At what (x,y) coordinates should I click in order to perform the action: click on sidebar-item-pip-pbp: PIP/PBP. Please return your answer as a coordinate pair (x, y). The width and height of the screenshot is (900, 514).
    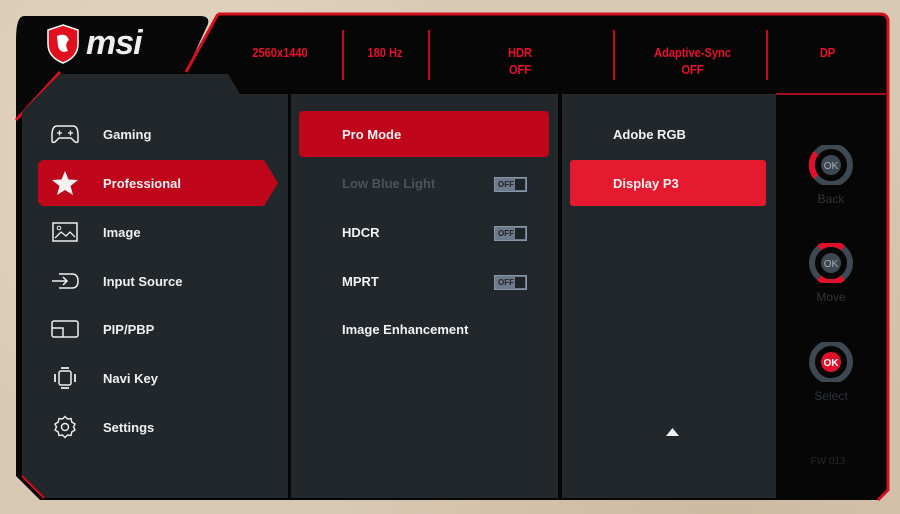
    Looking at the image, I should click on (158, 329).